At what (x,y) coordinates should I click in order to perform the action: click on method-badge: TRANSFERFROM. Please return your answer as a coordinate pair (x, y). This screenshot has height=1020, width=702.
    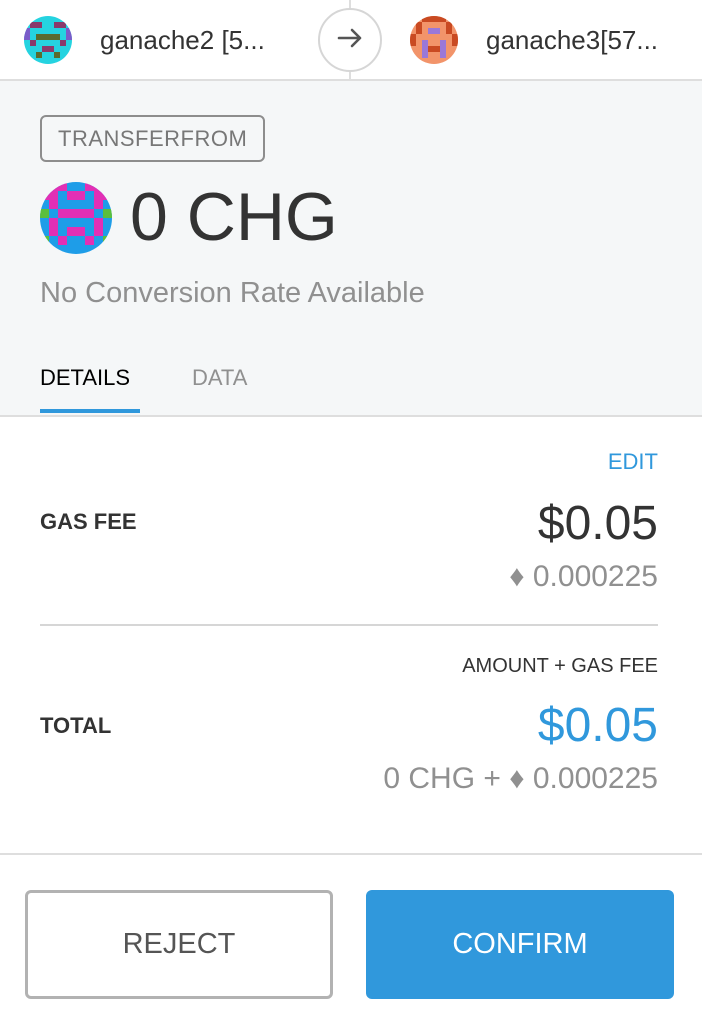
    Looking at the image, I should click on (153, 138).